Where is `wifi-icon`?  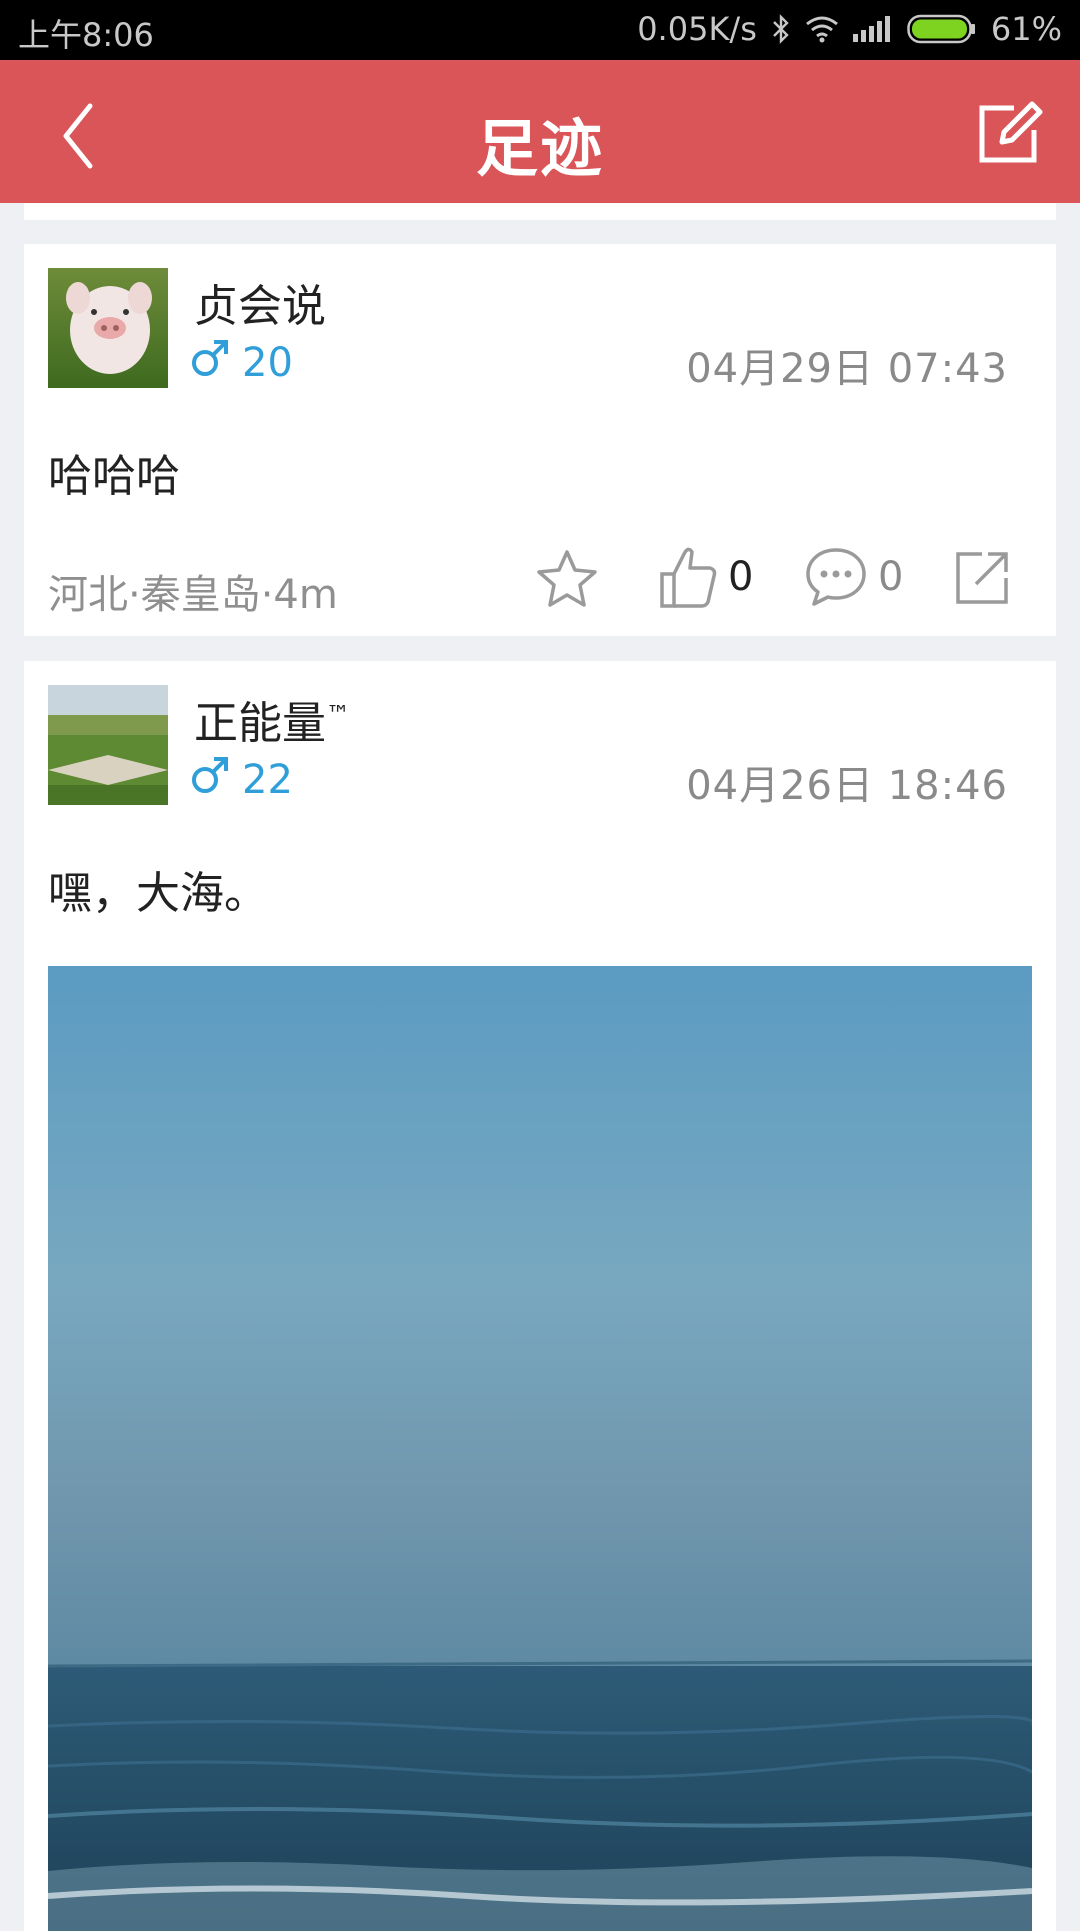
wifi-icon is located at coordinates (822, 29).